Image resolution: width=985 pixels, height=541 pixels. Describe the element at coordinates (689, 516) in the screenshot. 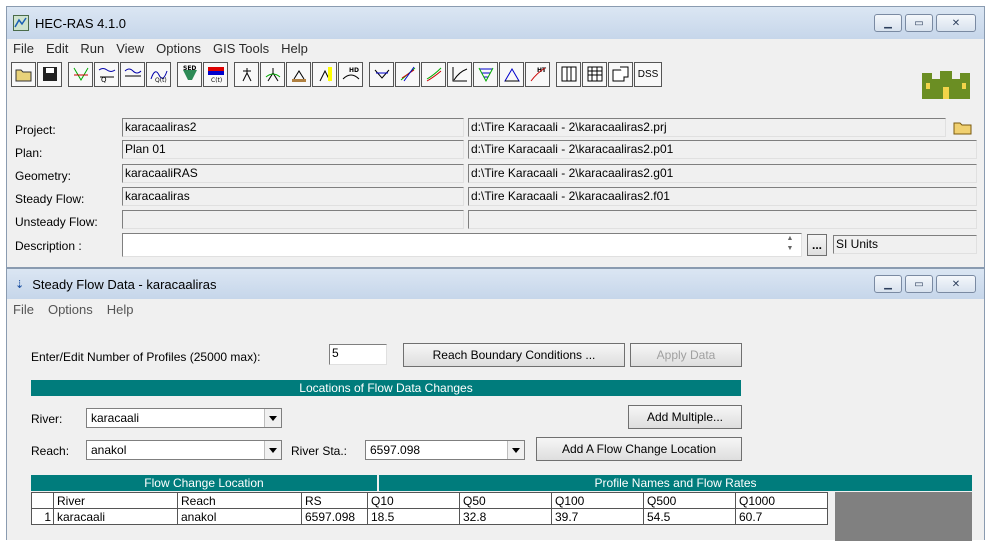

I see `table-cell: 54.5` at that location.